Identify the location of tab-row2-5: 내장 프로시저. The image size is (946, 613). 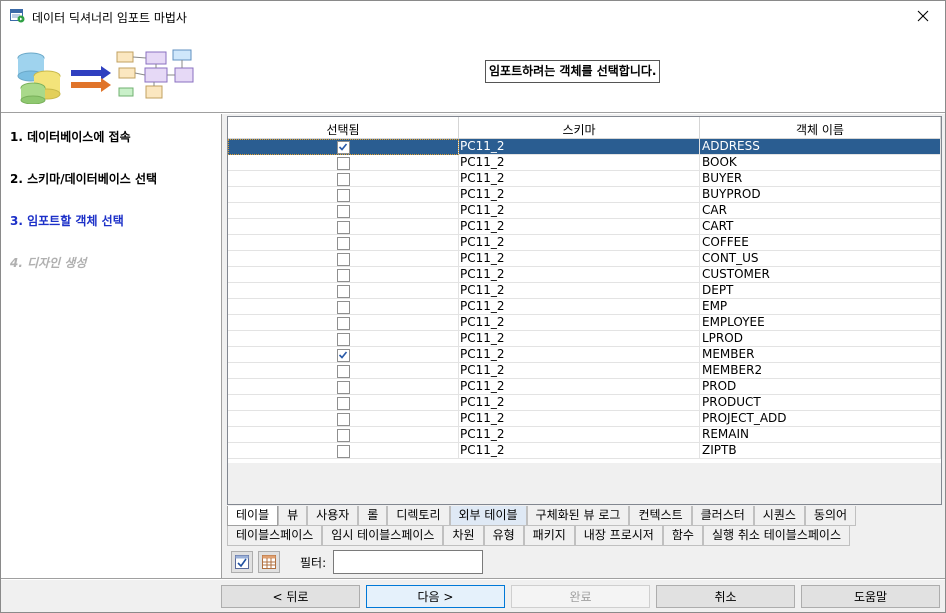
(618, 536).